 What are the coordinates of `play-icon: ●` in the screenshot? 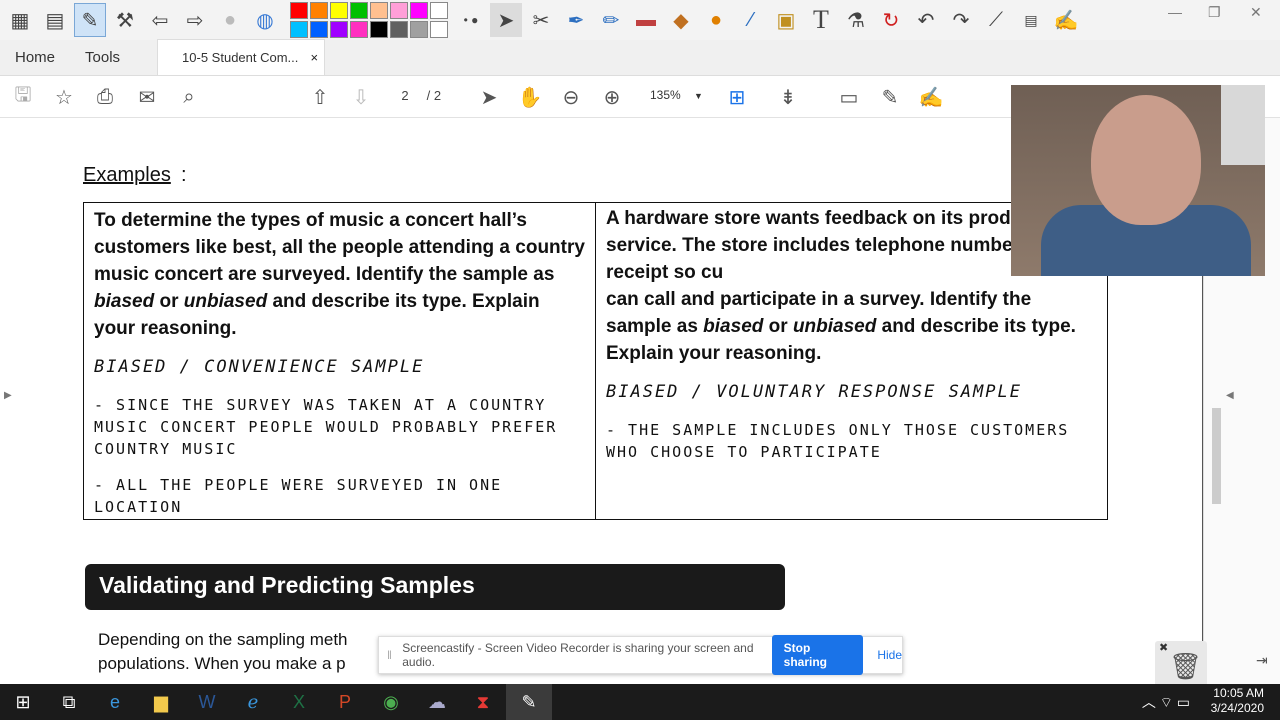 It's located at (230, 20).